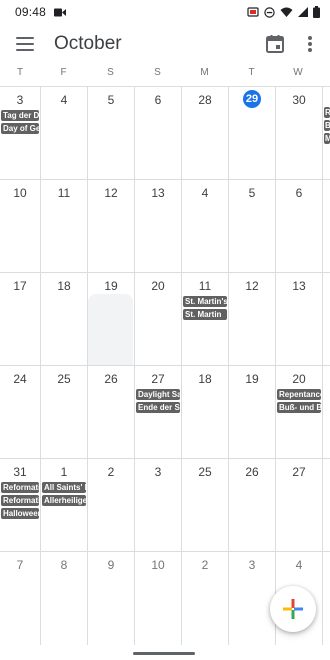 This screenshot has width=330, height=660. I want to click on today-calendar-icon, so click(275, 44).